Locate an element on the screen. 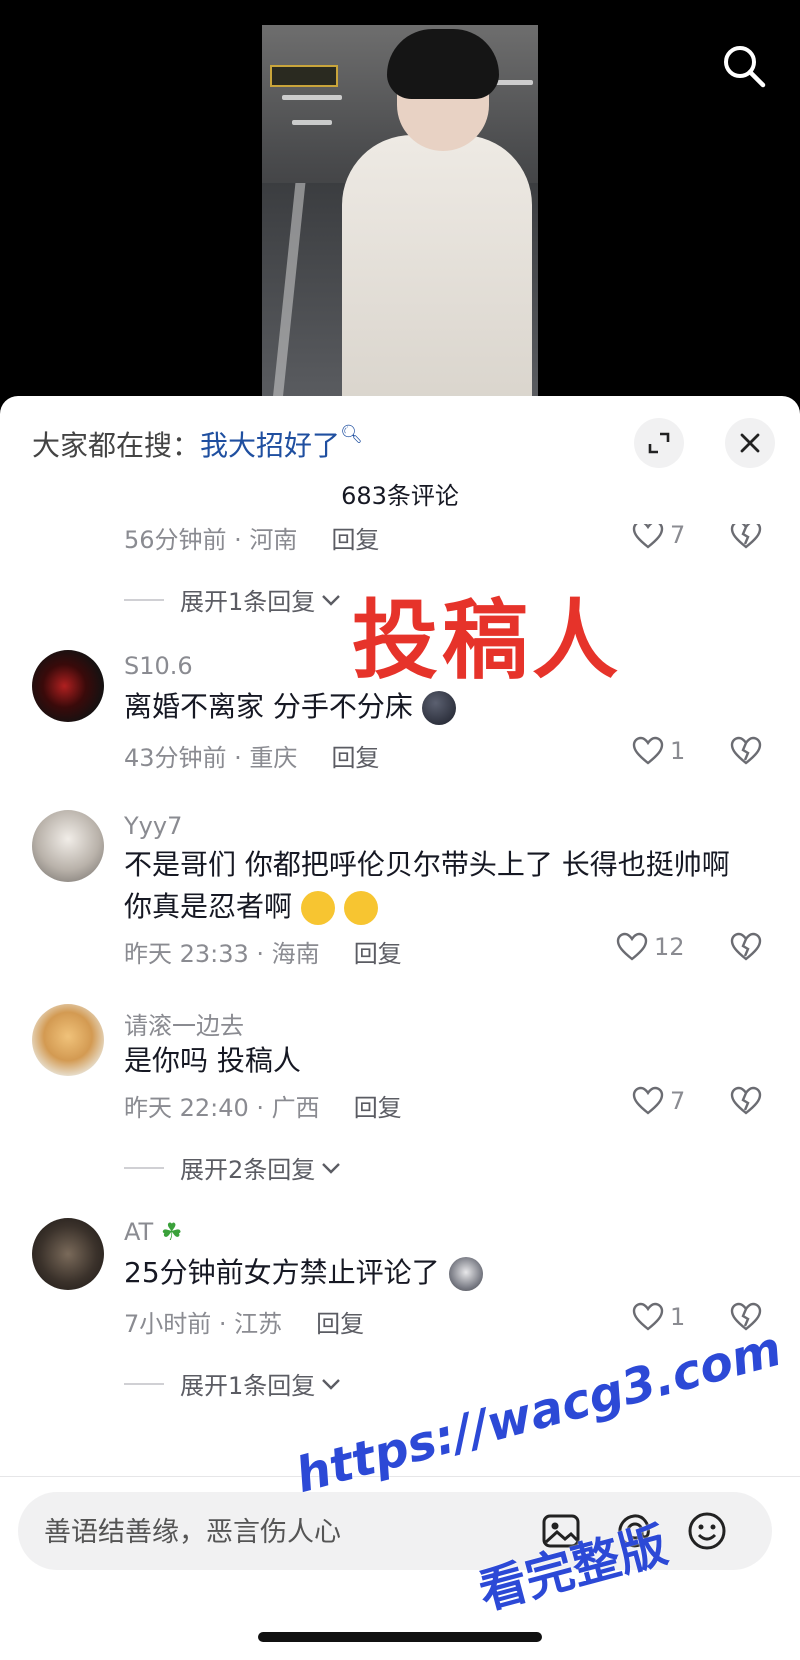 The width and height of the screenshot is (800, 1660). comment-time-location: 7小时前 · 江苏 is located at coordinates (203, 1324).